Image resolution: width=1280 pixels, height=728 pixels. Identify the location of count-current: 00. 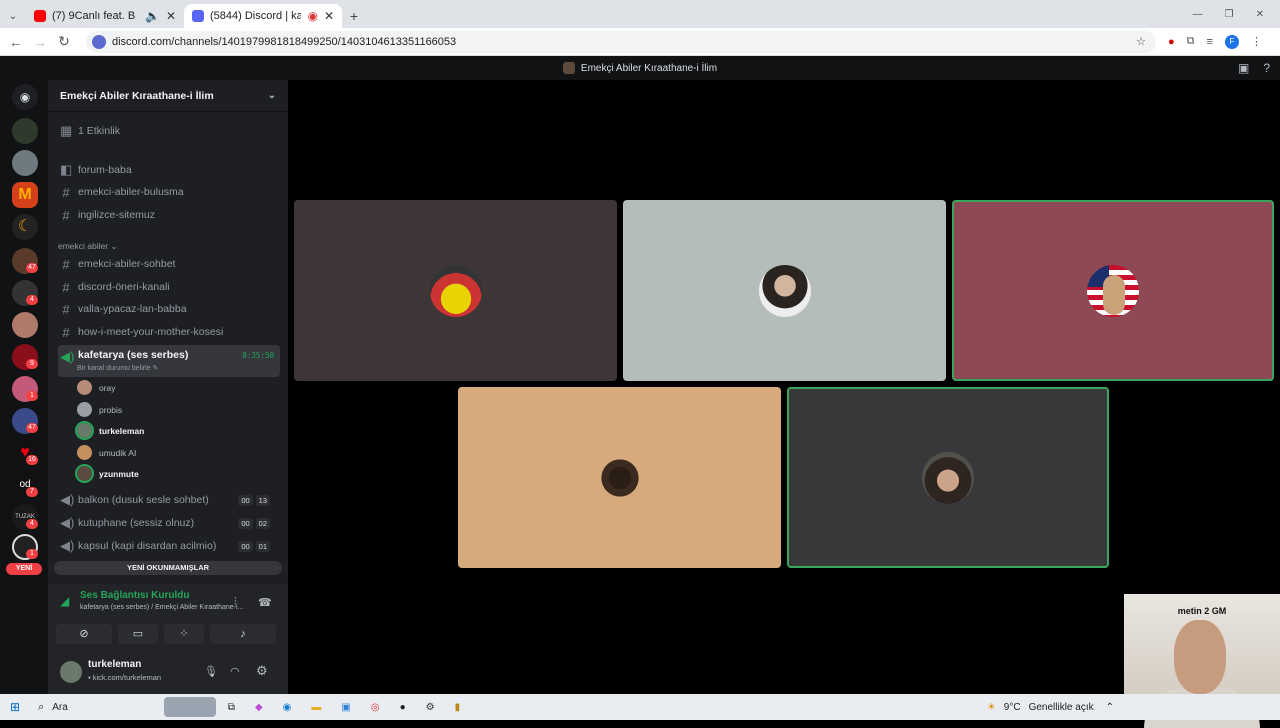
(245, 500).